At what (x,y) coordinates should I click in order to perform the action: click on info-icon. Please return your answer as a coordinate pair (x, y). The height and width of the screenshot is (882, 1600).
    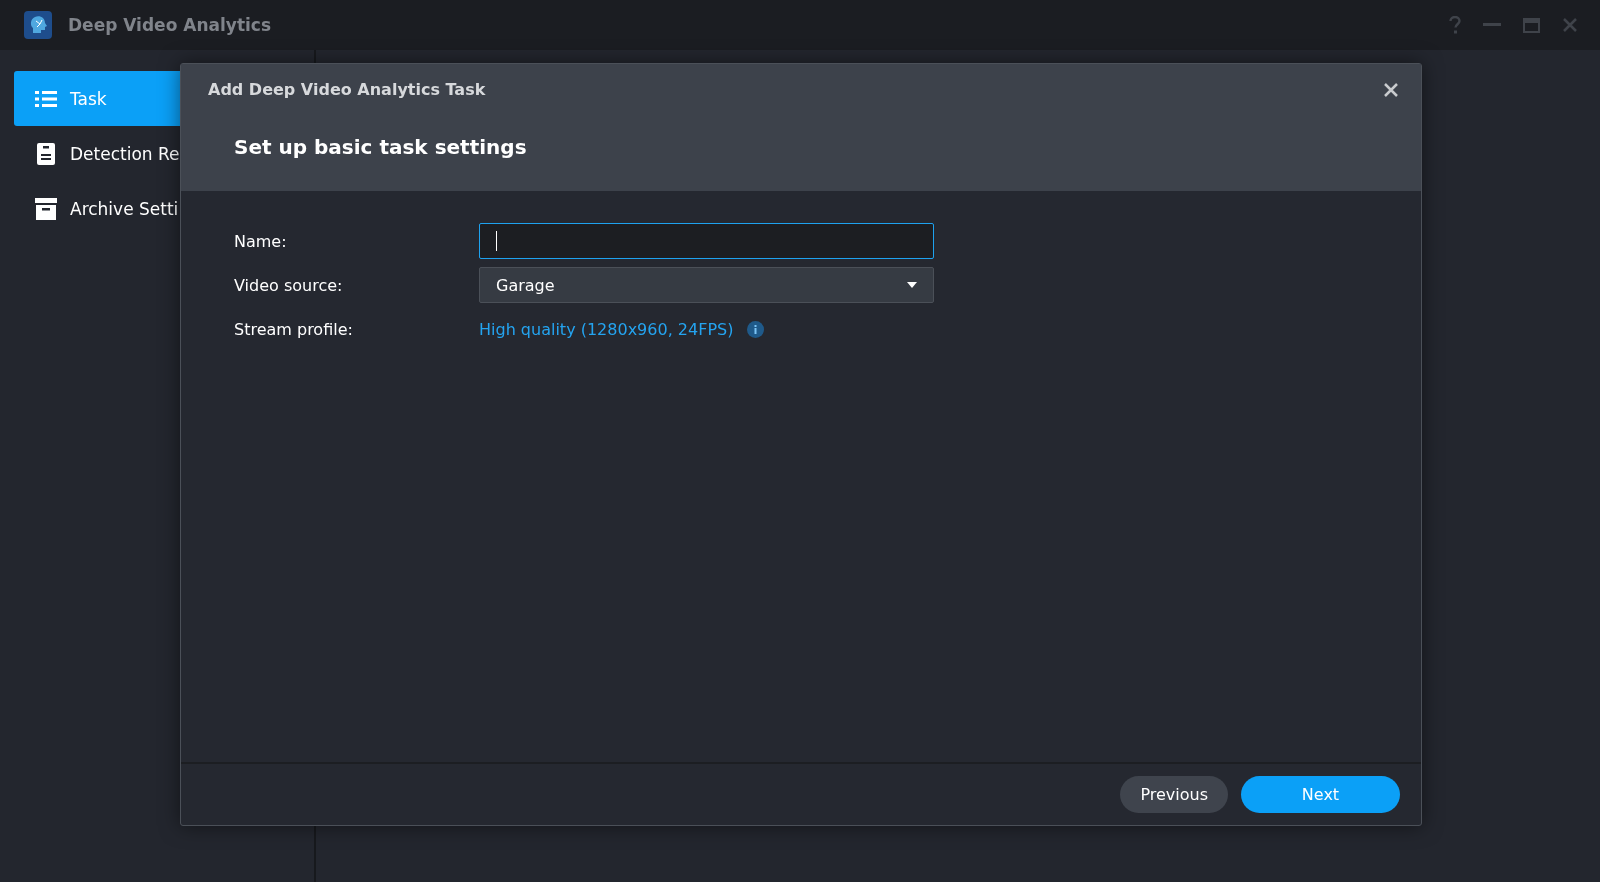
    Looking at the image, I should click on (756, 329).